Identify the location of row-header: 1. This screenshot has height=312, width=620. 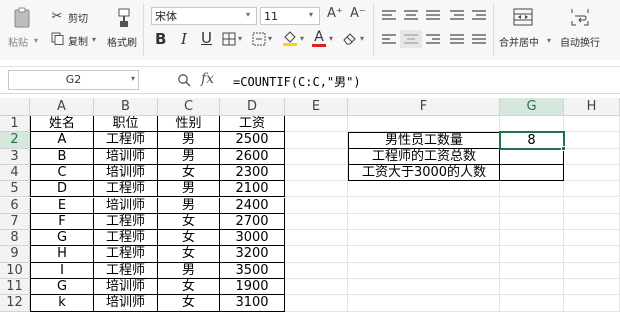
(15, 124).